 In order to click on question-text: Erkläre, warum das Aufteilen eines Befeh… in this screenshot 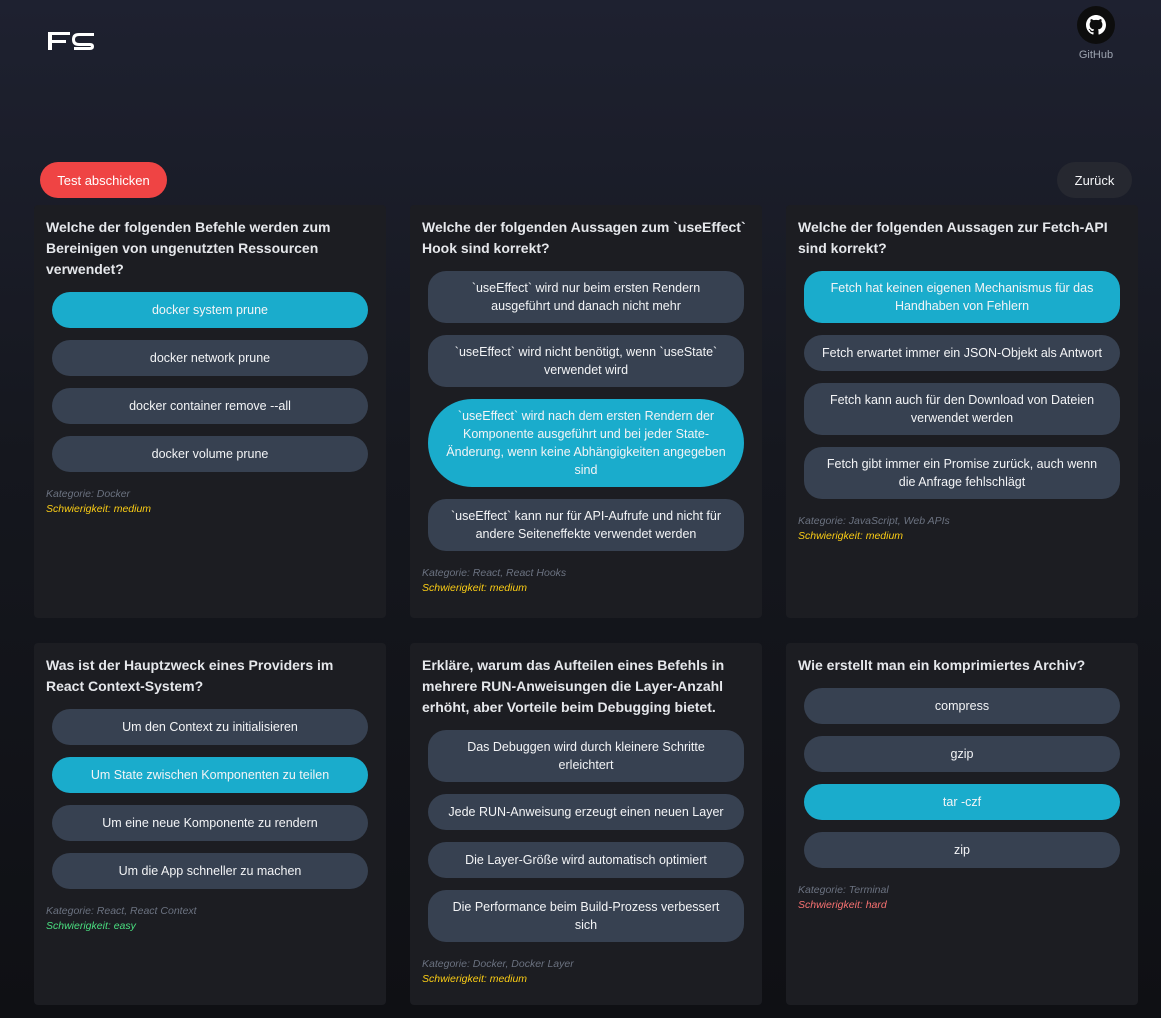, I will do `click(573, 686)`.